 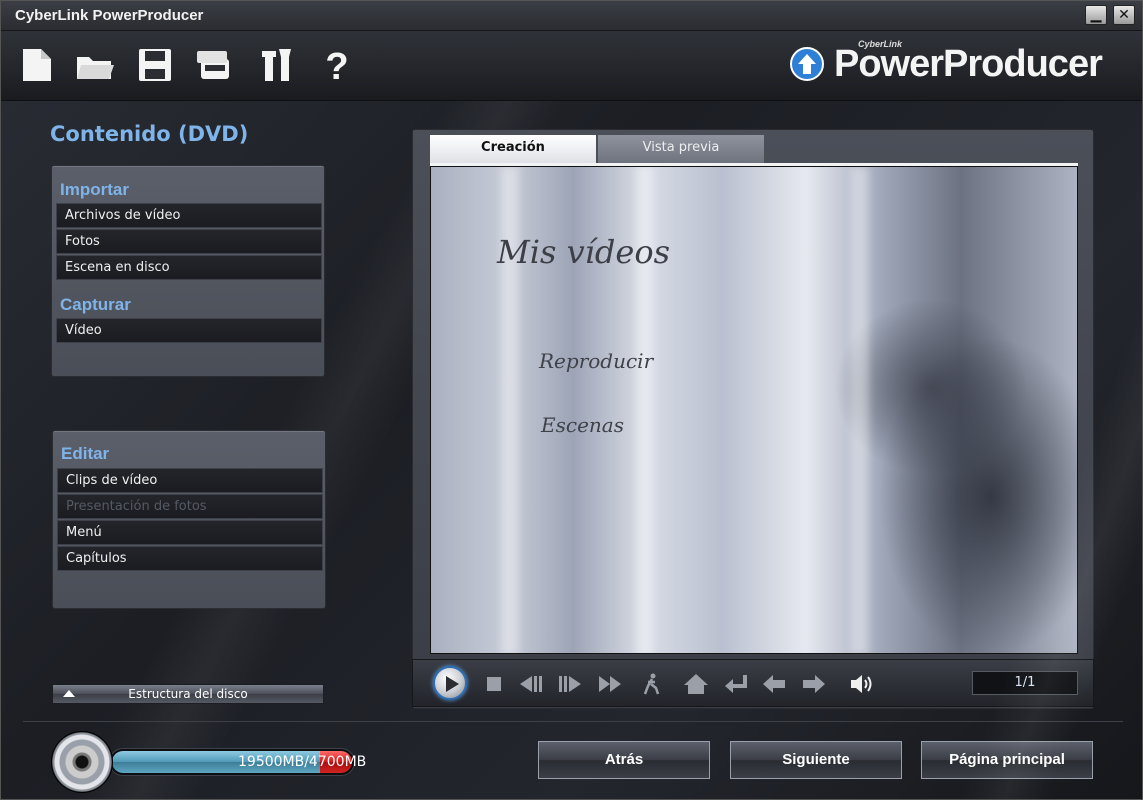 I want to click on minimize-button: ▁, so click(x=1096, y=15).